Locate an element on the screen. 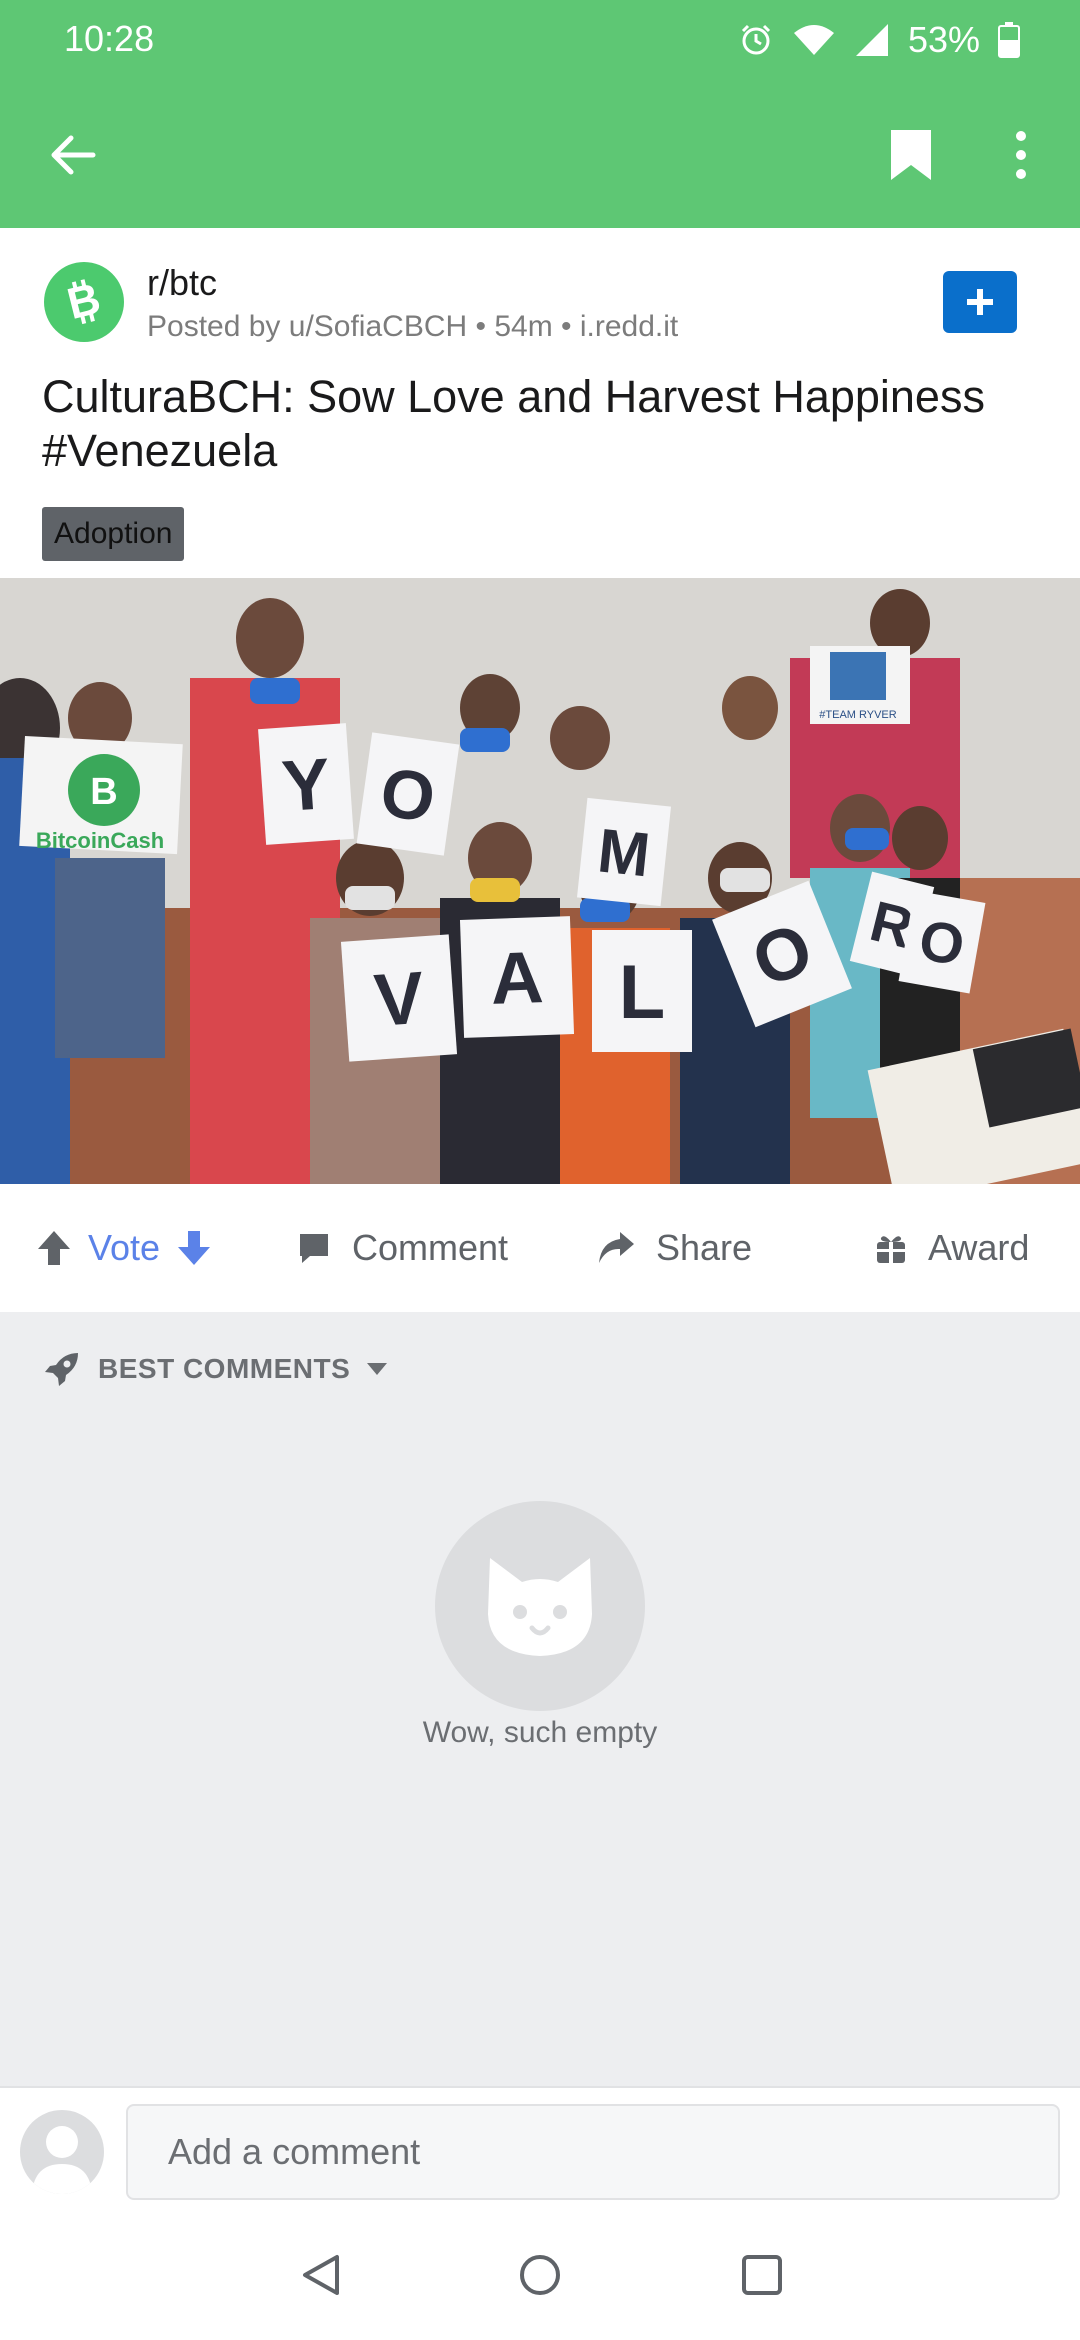  bookmark-icon is located at coordinates (911, 155).